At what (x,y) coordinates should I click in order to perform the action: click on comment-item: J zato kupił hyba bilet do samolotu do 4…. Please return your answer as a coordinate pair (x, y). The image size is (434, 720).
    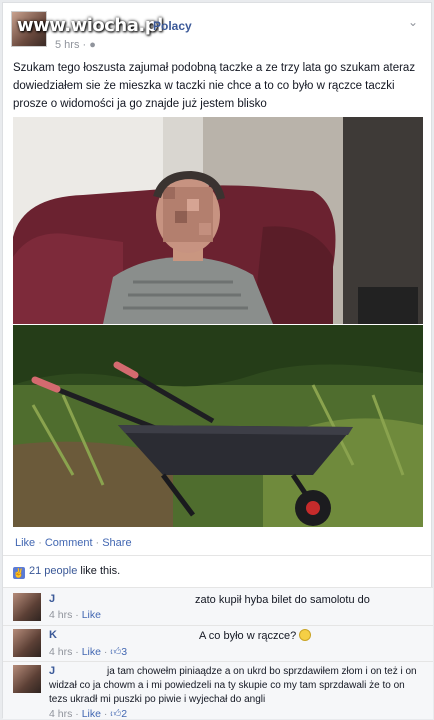
    Looking at the image, I should click on (218, 608).